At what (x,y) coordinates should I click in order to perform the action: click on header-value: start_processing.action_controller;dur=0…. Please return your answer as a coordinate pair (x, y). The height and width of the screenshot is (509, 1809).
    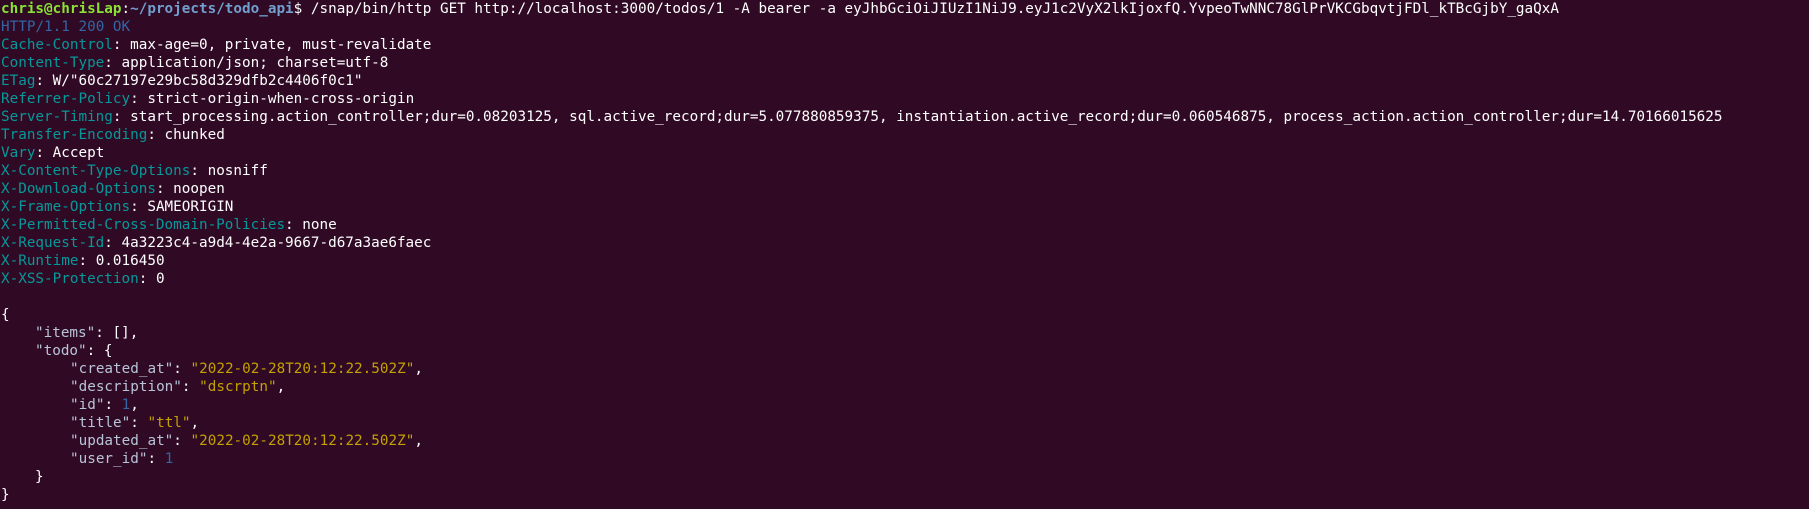
    Looking at the image, I should click on (926, 117).